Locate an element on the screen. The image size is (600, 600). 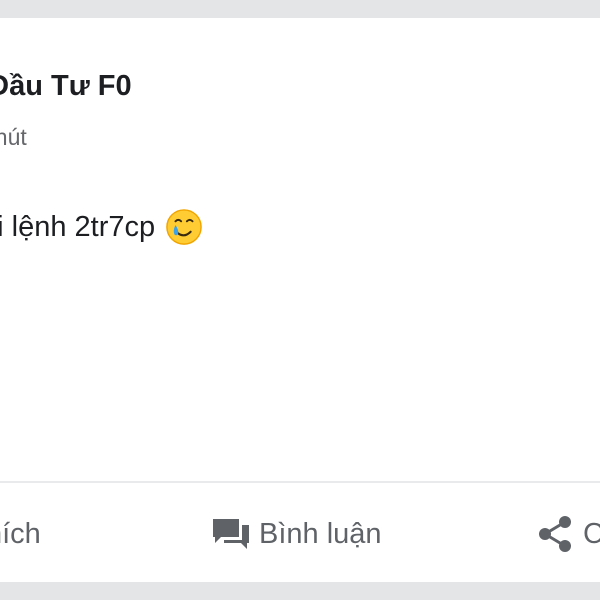
post-body: ái lệnh 2tr7cp is located at coordinates (101, 227).